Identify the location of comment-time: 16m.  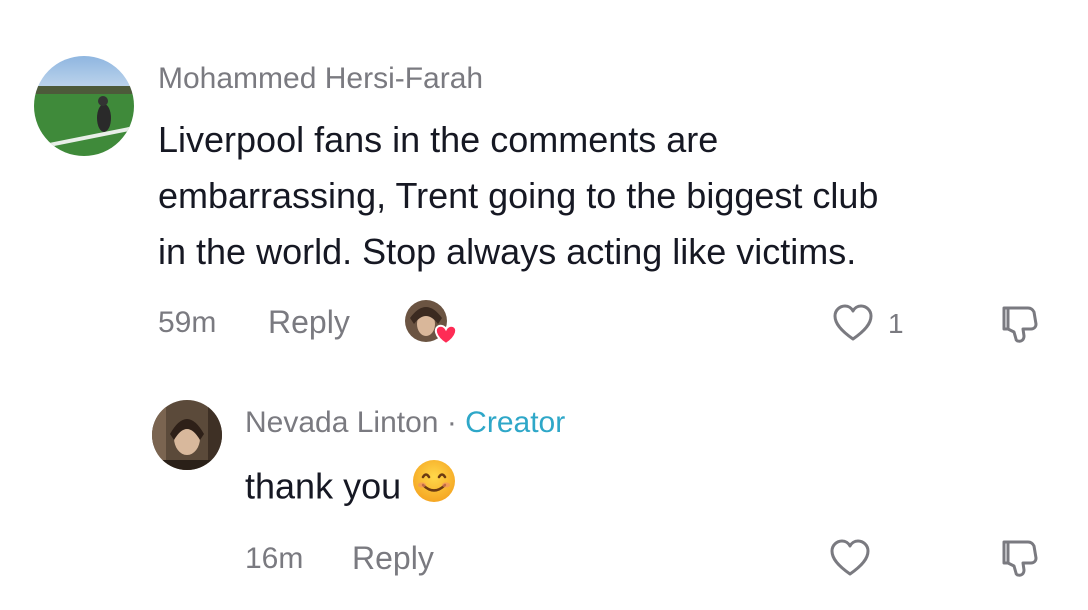
(274, 558).